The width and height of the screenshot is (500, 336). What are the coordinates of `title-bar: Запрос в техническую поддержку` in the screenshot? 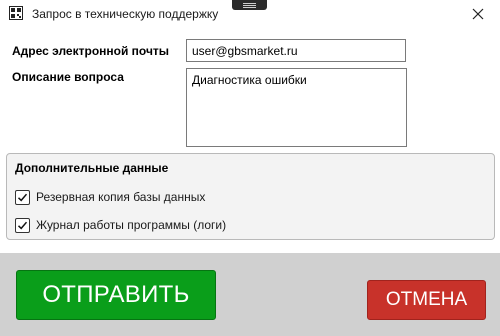 It's located at (250, 15).